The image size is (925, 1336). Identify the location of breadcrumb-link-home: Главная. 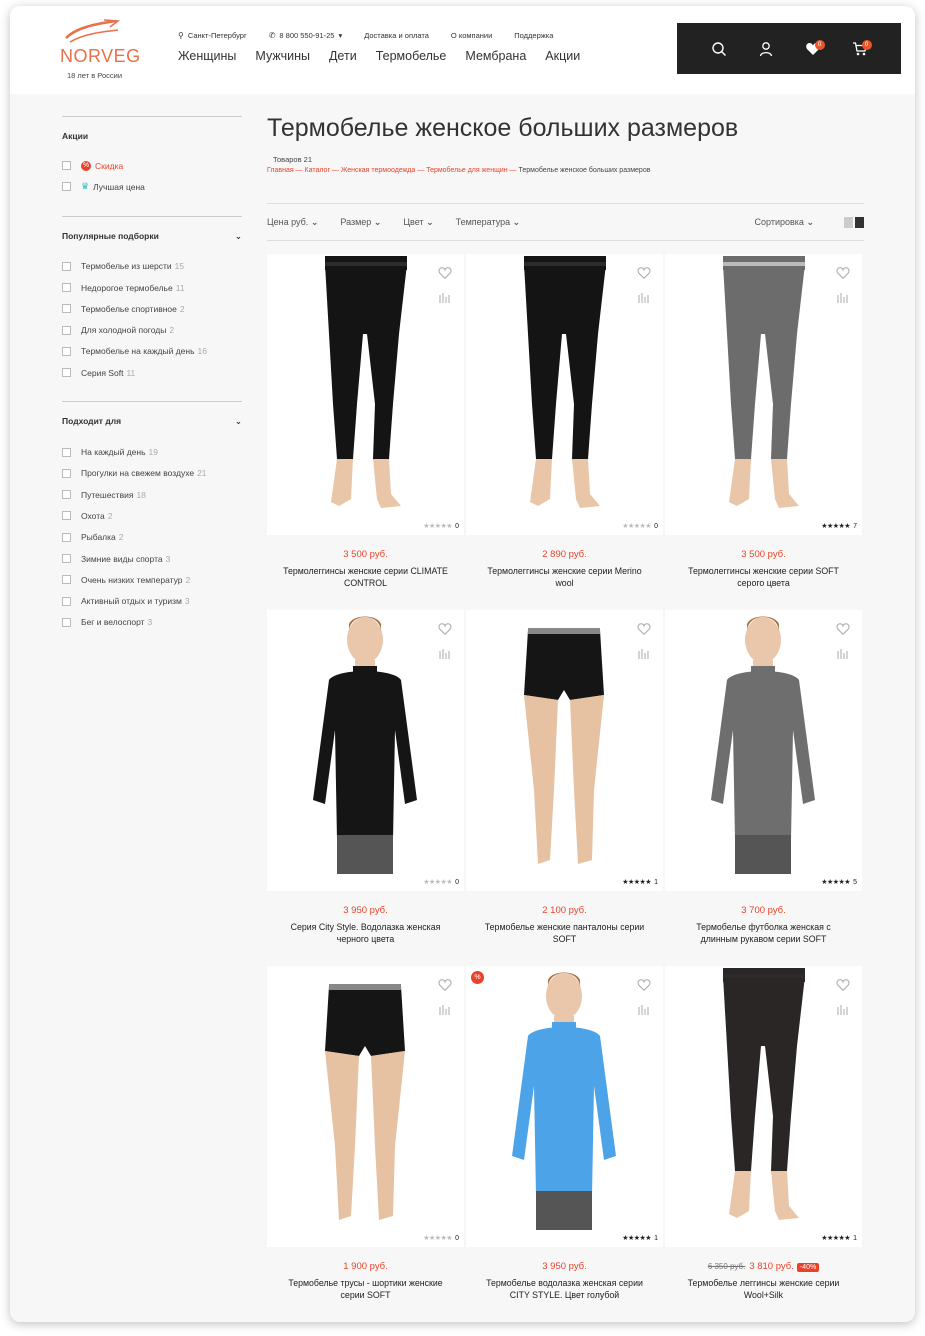
(280, 170).